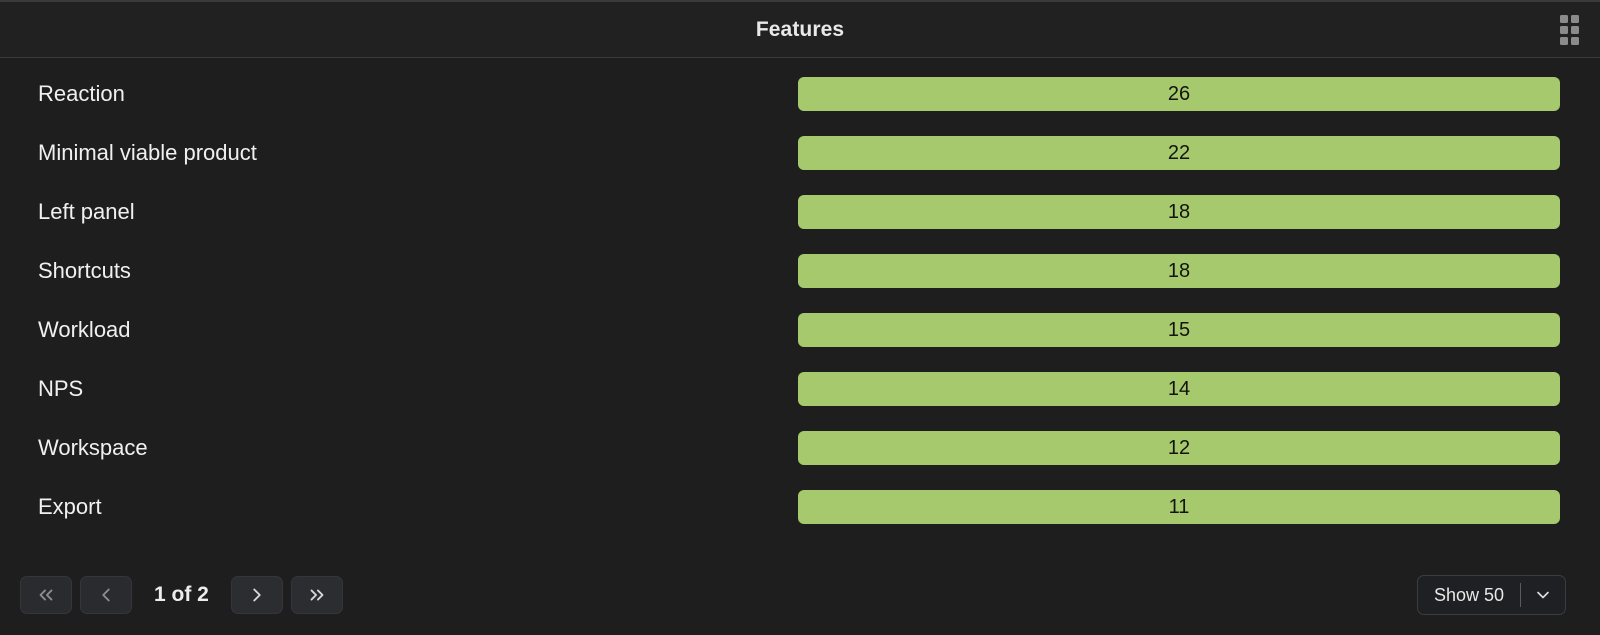 This screenshot has height=635, width=1600. What do you see at coordinates (84, 270) in the screenshot?
I see `bar-category-label: Shortcuts` at bounding box center [84, 270].